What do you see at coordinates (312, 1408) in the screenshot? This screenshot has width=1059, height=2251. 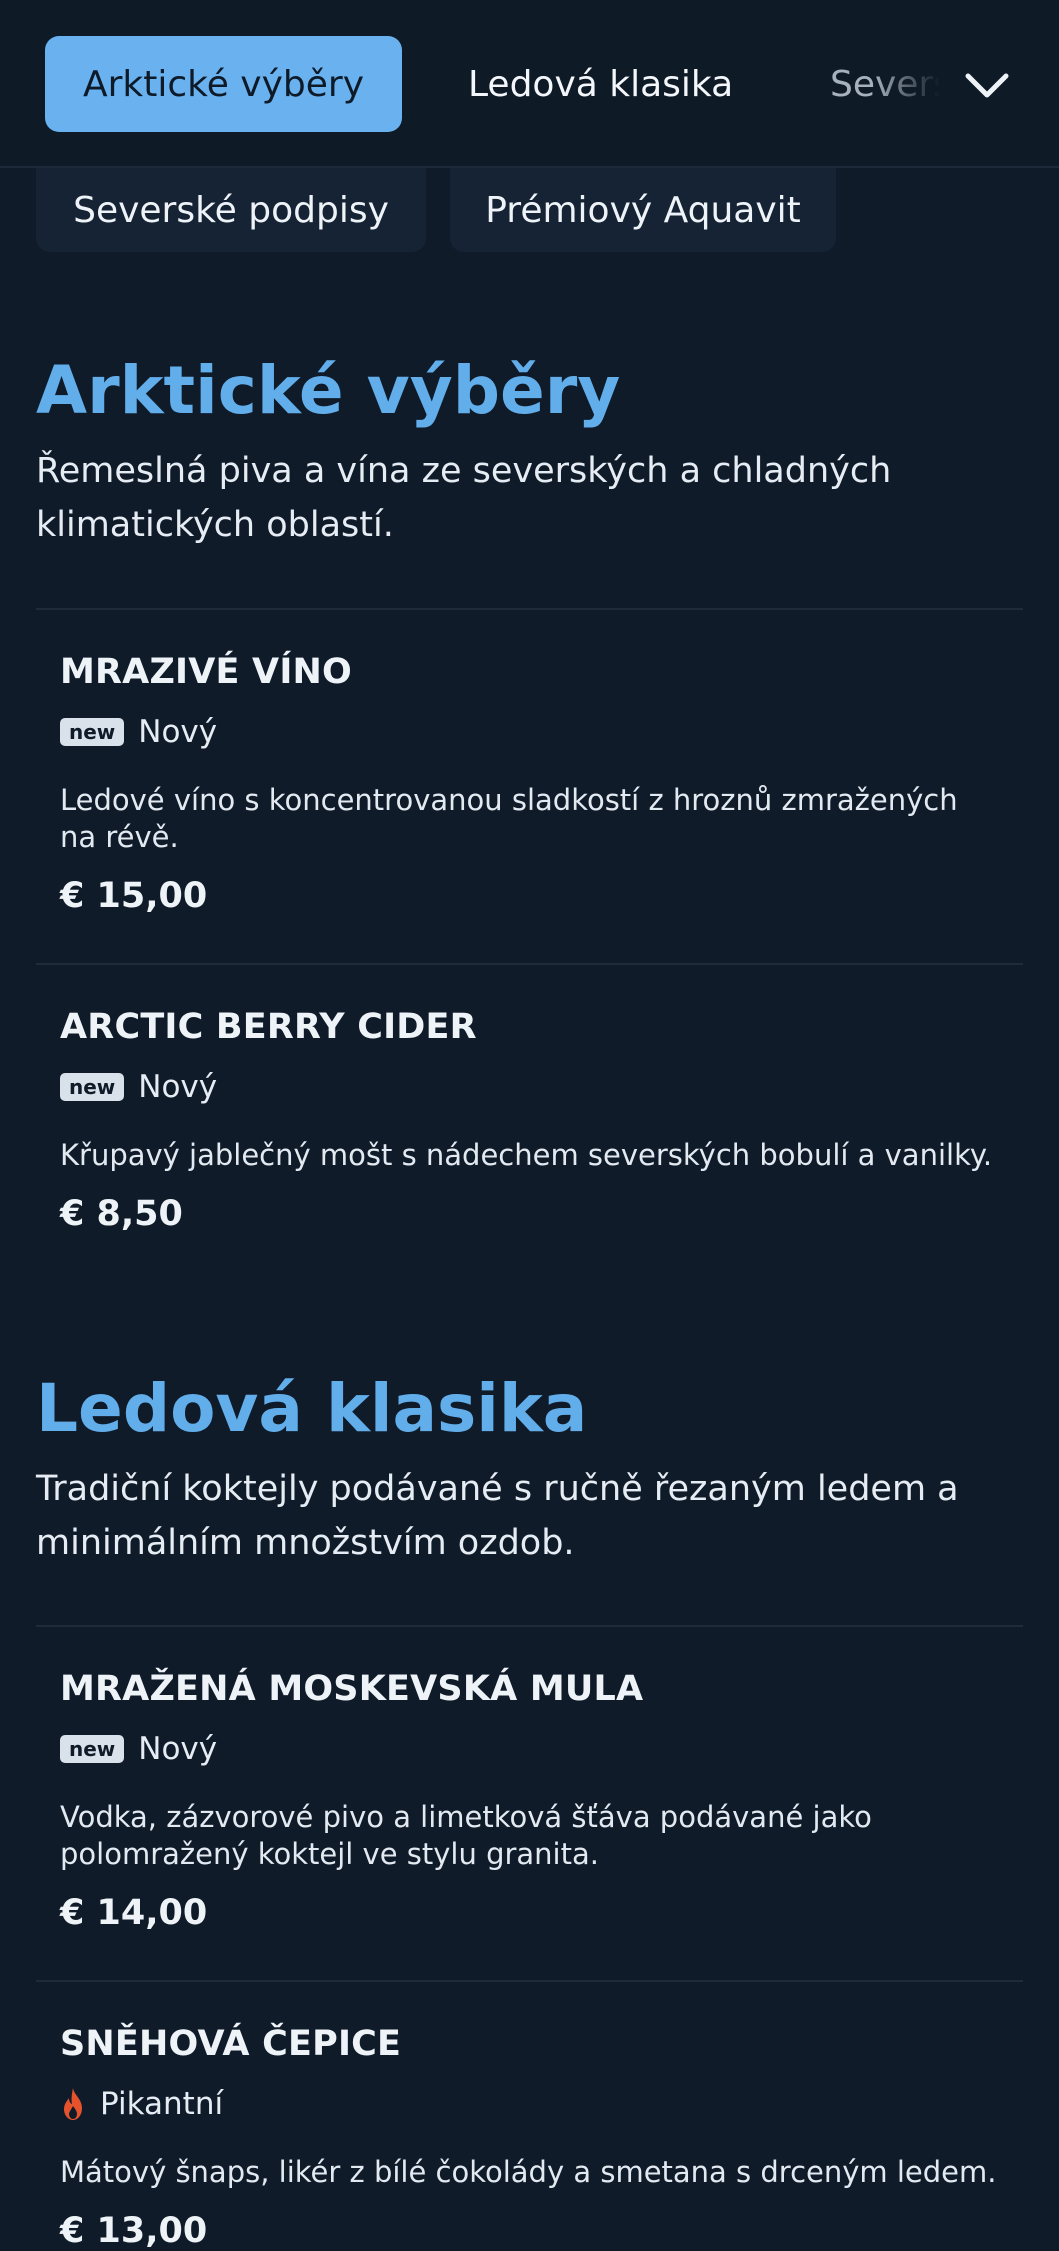 I see `section-title: Ledová klasika` at bounding box center [312, 1408].